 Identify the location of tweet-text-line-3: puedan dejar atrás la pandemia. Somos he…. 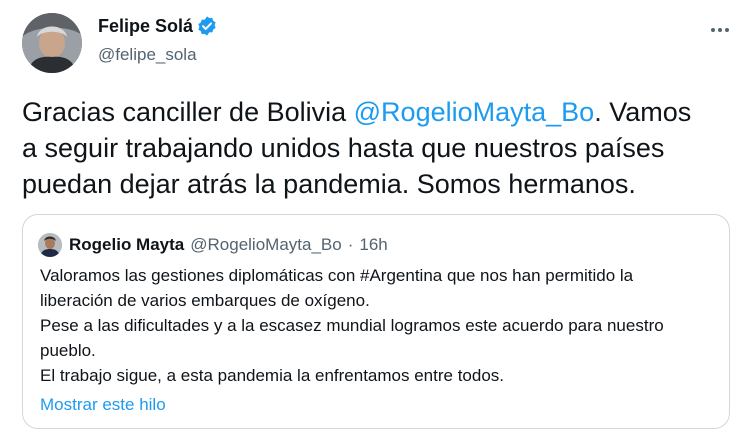
(329, 184).